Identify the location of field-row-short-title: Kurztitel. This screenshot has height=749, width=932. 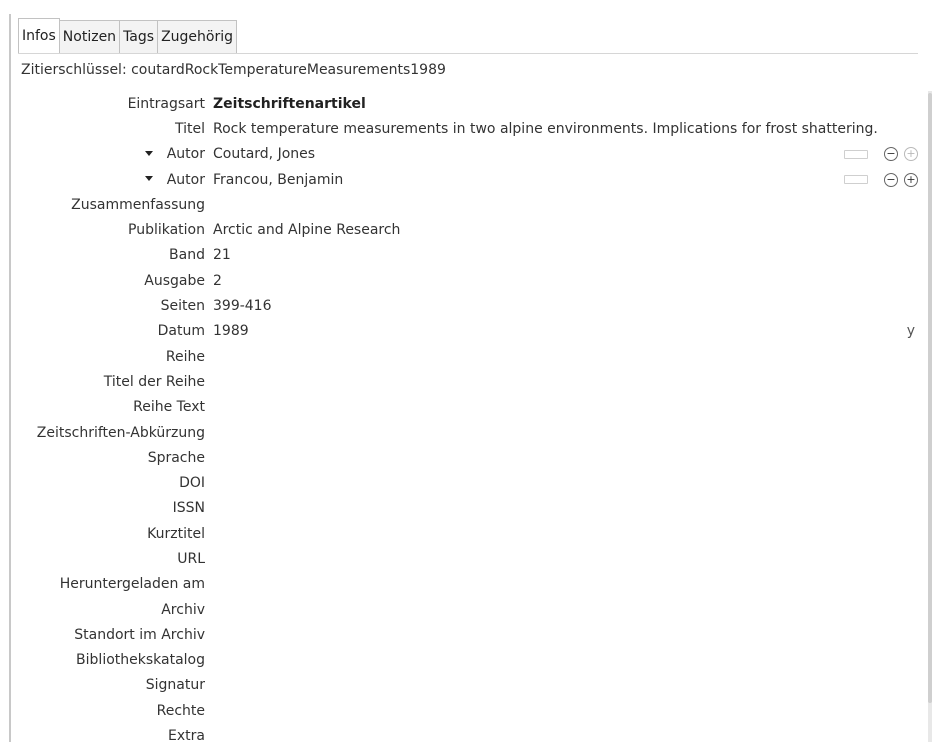
(466, 533).